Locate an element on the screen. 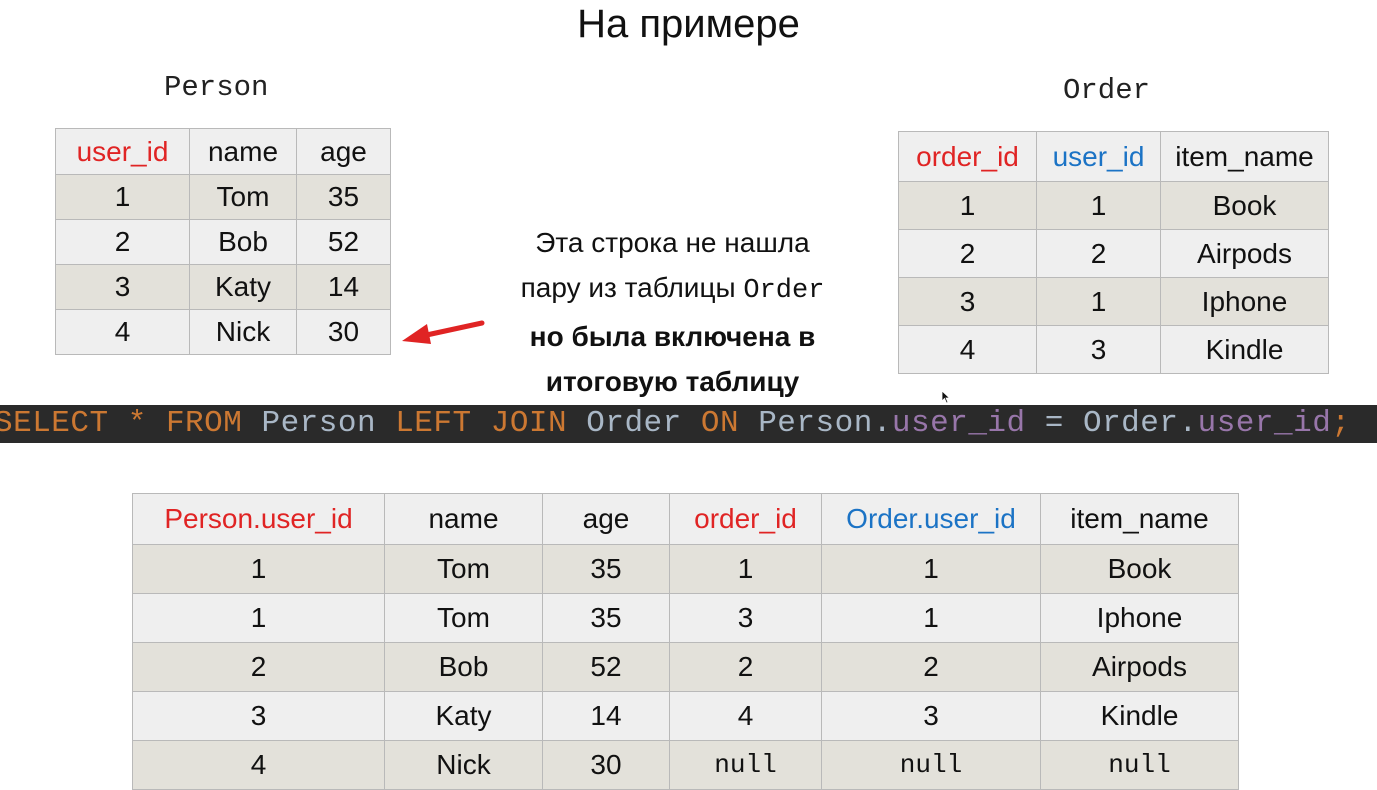 The image size is (1377, 790). person-header-age: age is located at coordinates (343, 151).